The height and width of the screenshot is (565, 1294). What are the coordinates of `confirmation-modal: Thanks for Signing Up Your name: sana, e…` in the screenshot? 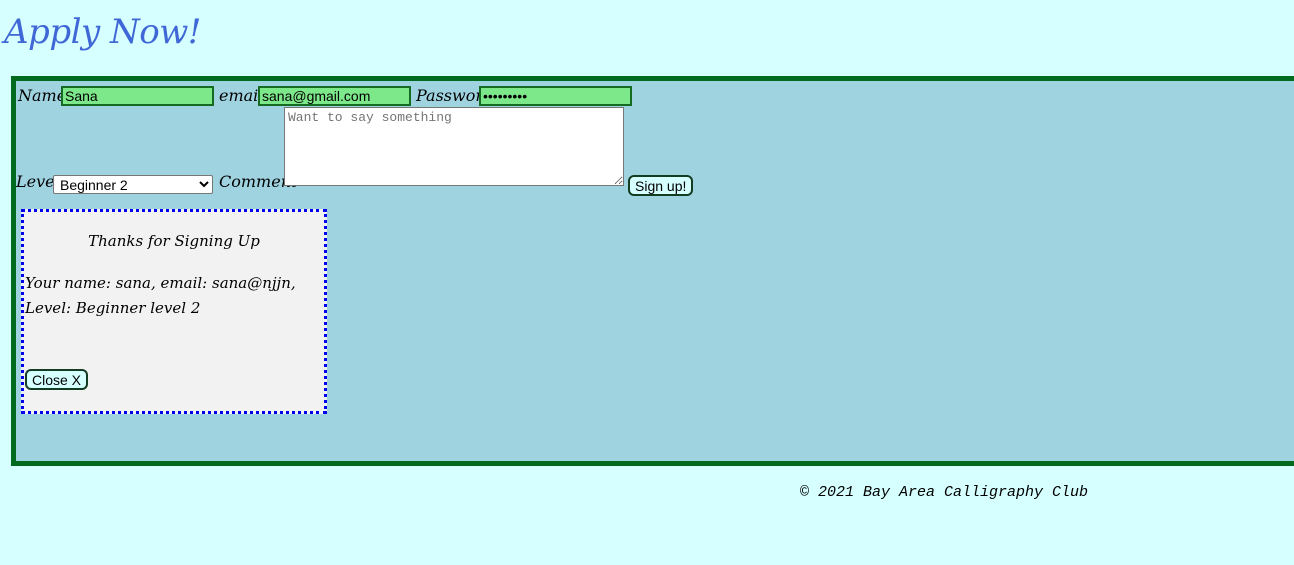 It's located at (174, 311).